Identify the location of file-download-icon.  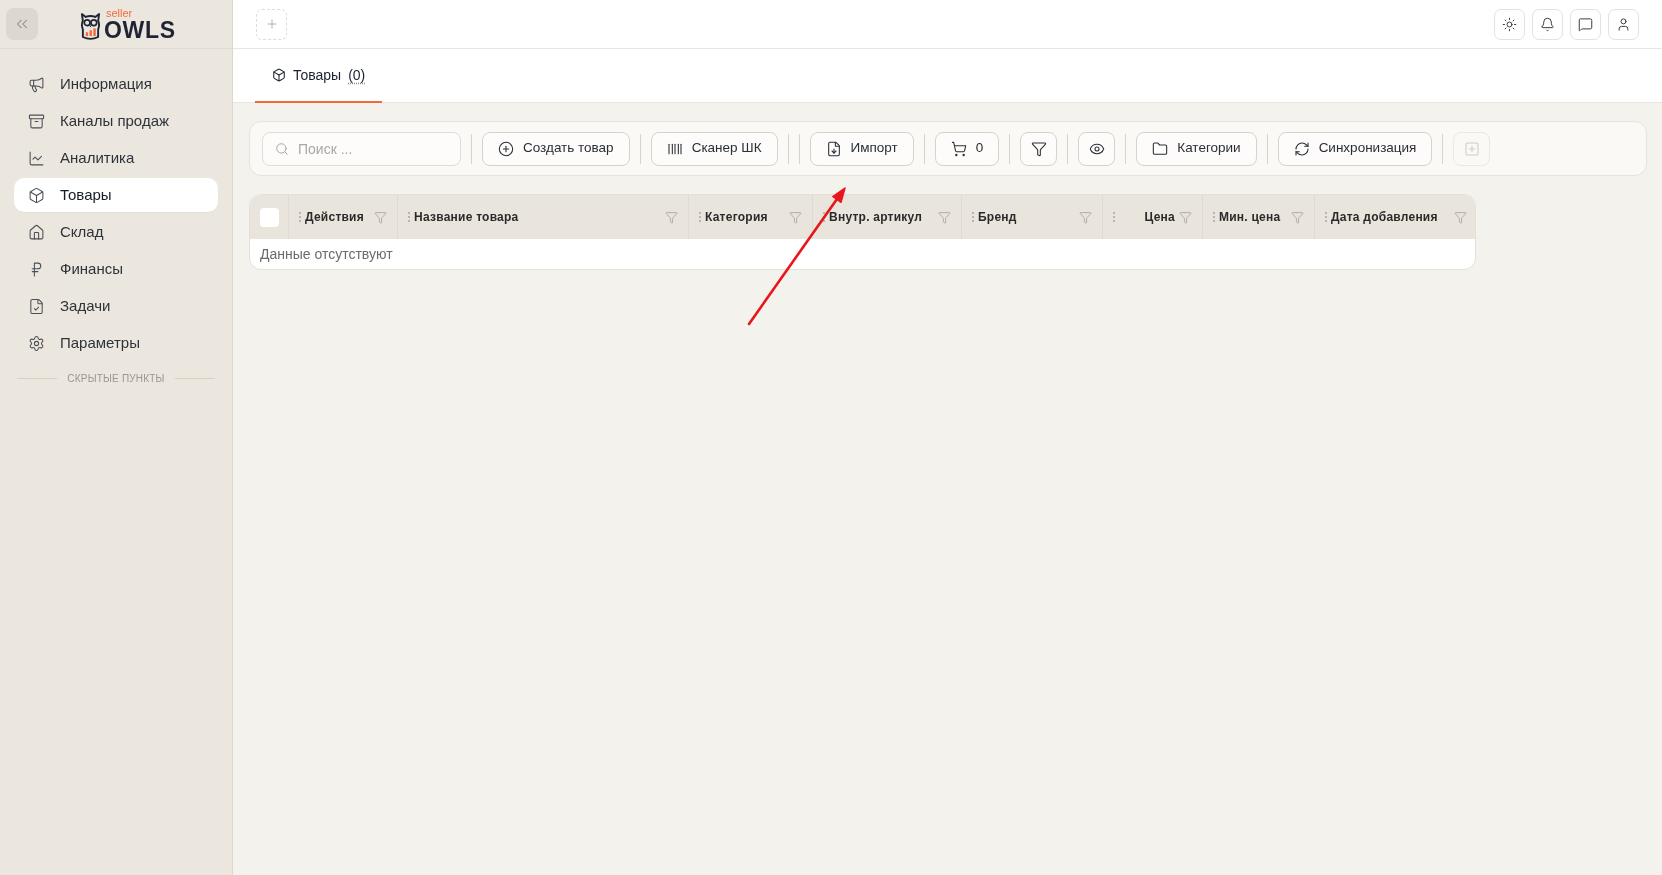
(833, 148).